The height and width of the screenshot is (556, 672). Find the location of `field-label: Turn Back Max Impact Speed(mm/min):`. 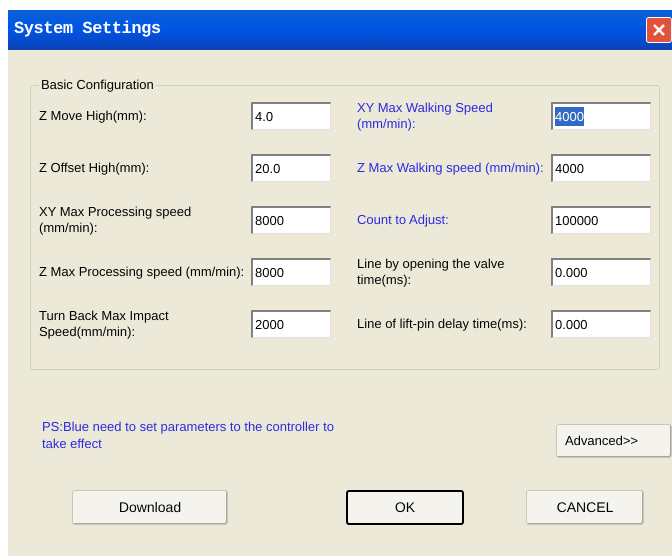

field-label: Turn Back Max Impact Speed(mm/min): is located at coordinates (104, 324).